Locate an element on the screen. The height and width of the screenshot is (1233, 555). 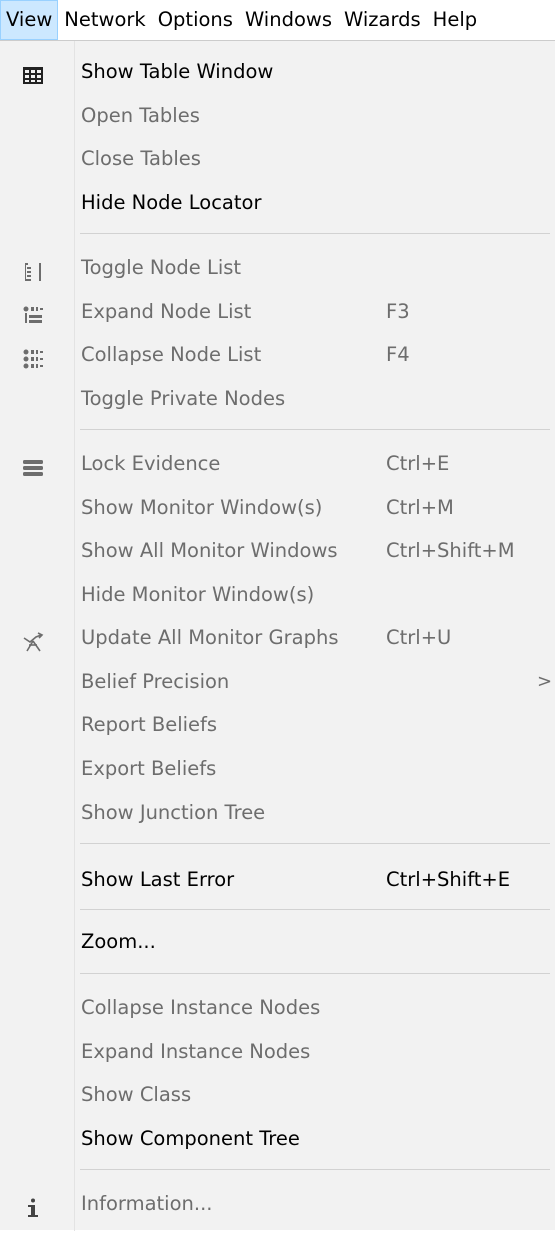
menu-item-show-class: Show Class is located at coordinates (277, 1095).